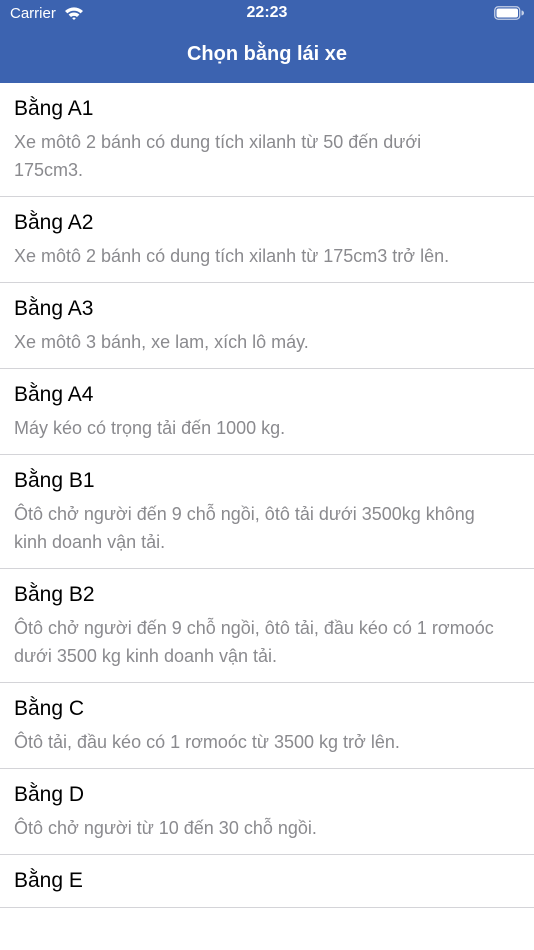 This screenshot has width=534, height=950. Describe the element at coordinates (161, 342) in the screenshot. I see `license-description: Xe môtô 3 bánh, xe lam, xích lô máy.` at that location.